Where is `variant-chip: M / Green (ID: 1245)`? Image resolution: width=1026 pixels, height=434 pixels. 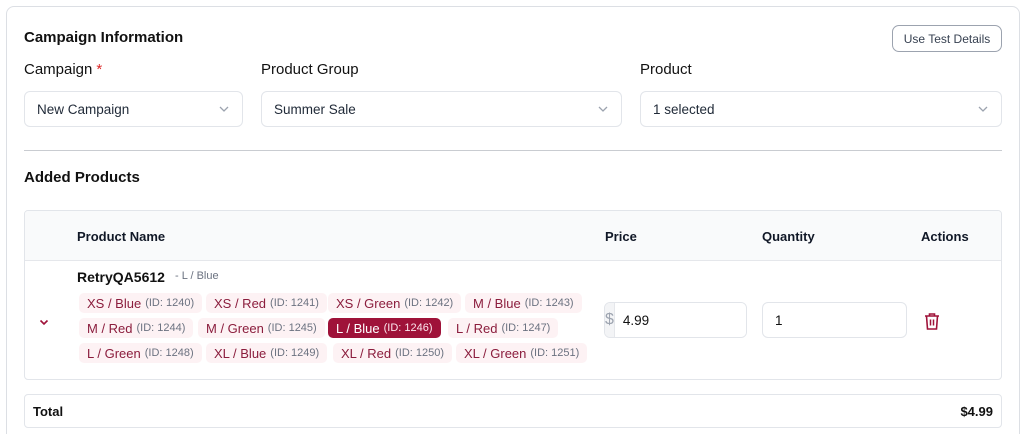
variant-chip: M / Green (ID: 1245) is located at coordinates (261, 328).